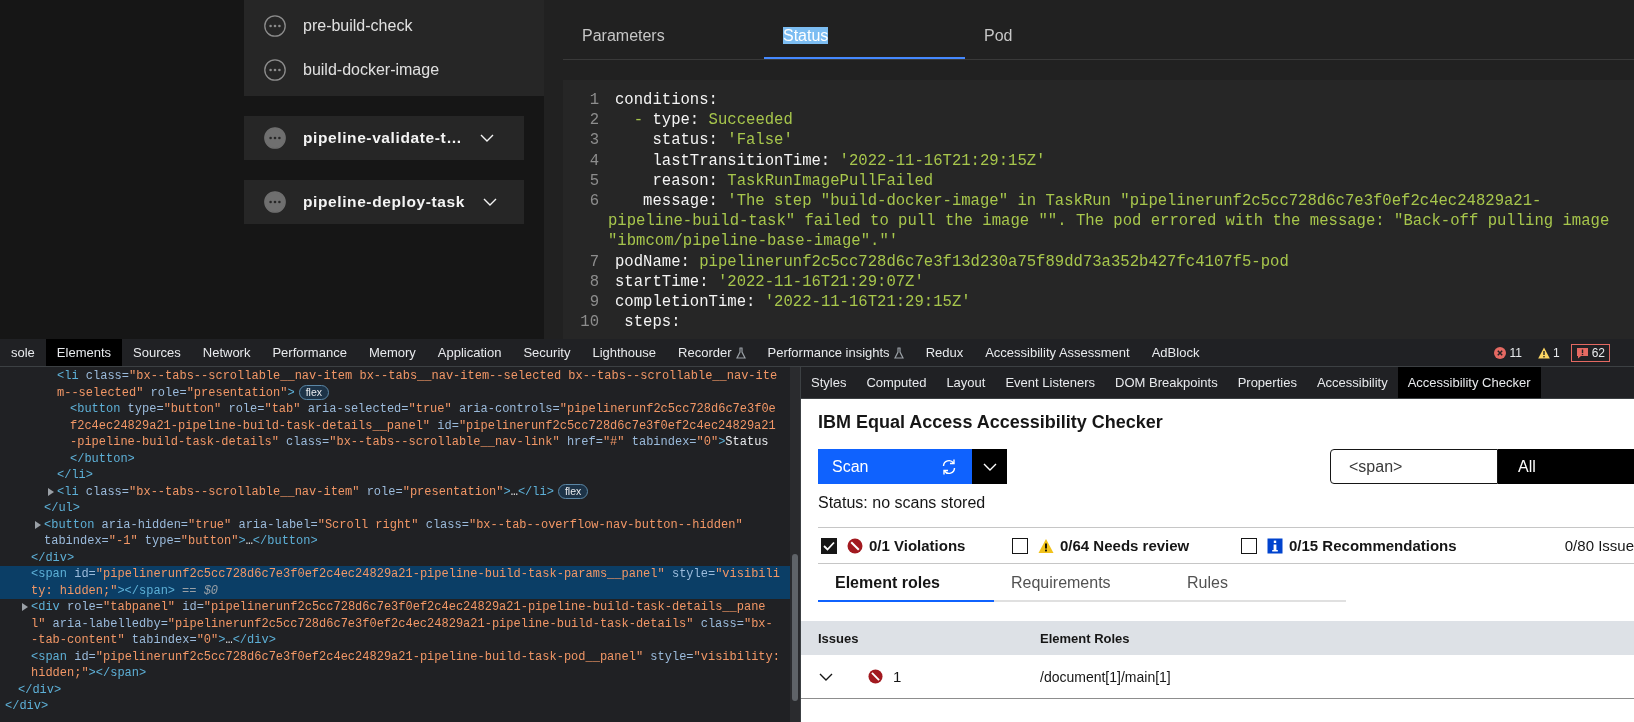 This screenshot has width=1634, height=722. What do you see at coordinates (795, 627) in the screenshot?
I see `scrollbar-thumb` at bounding box center [795, 627].